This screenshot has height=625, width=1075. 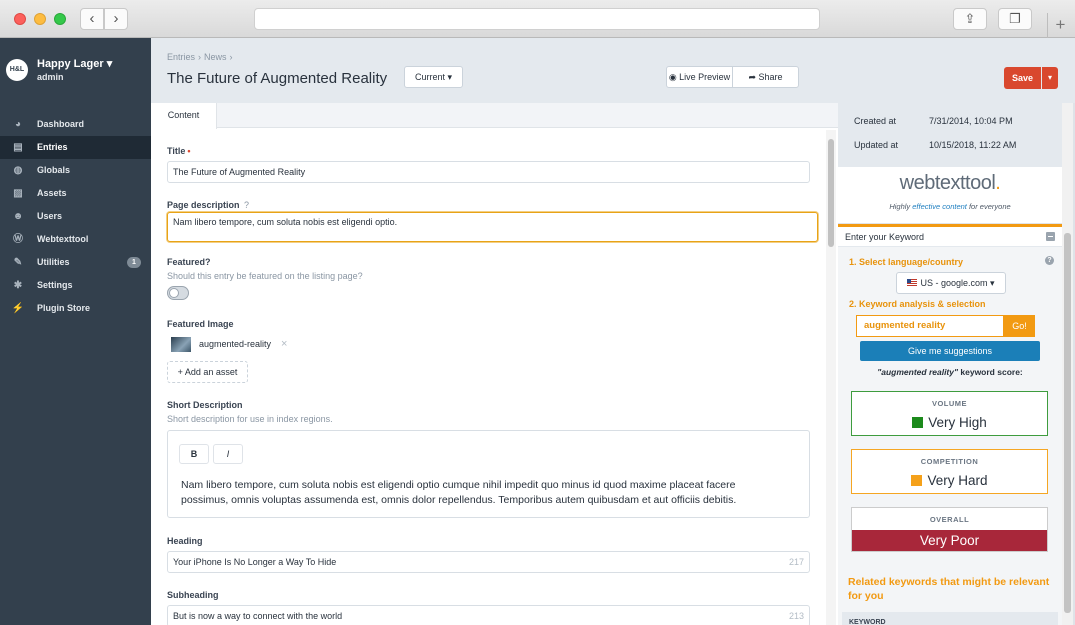 I want to click on sidebar-item-utilities: ✎ Utilities 1, so click(x=75, y=262).